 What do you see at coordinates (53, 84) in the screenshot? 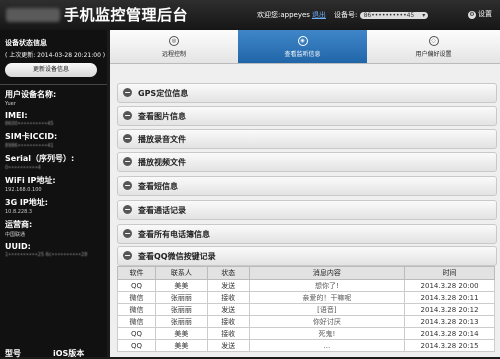
I see `divider` at bounding box center [53, 84].